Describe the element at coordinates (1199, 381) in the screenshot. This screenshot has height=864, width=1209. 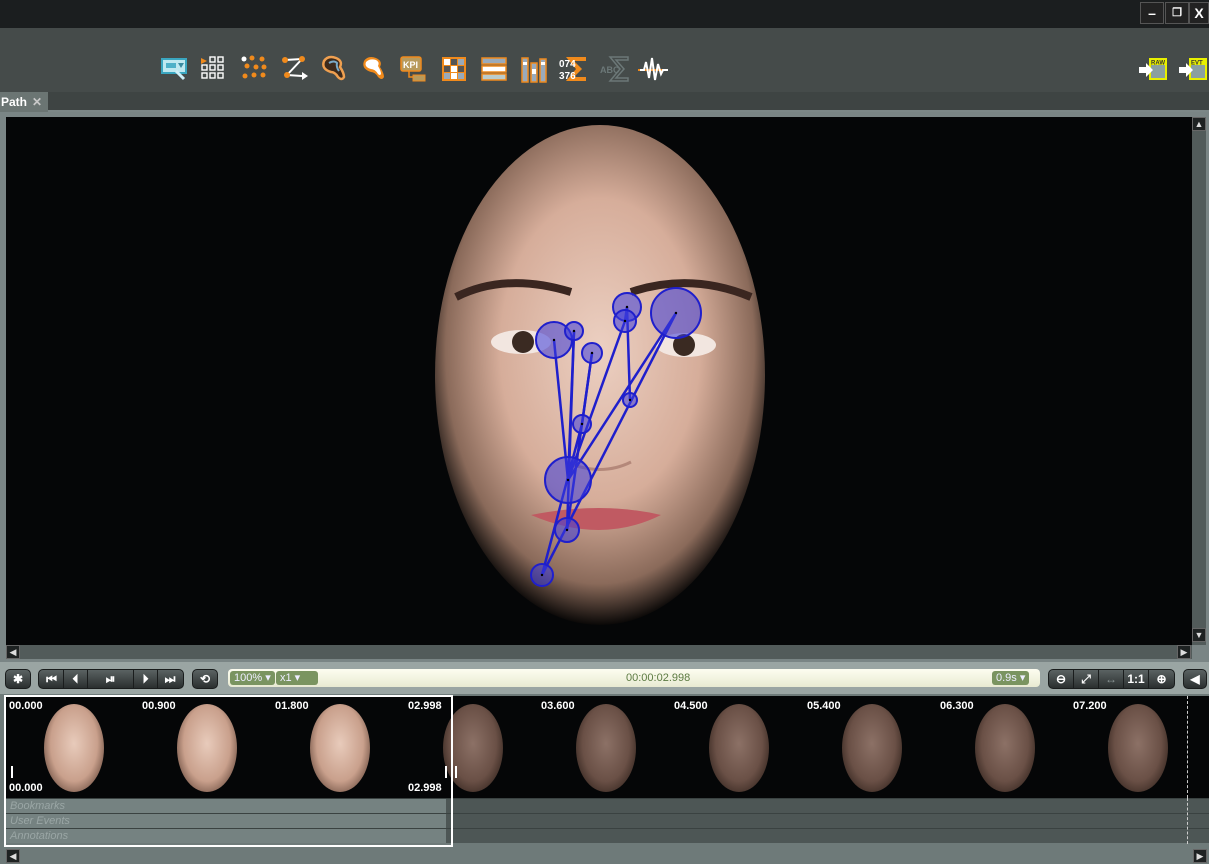
I see `vertical-scrollbar: ▲ ▼` at that location.